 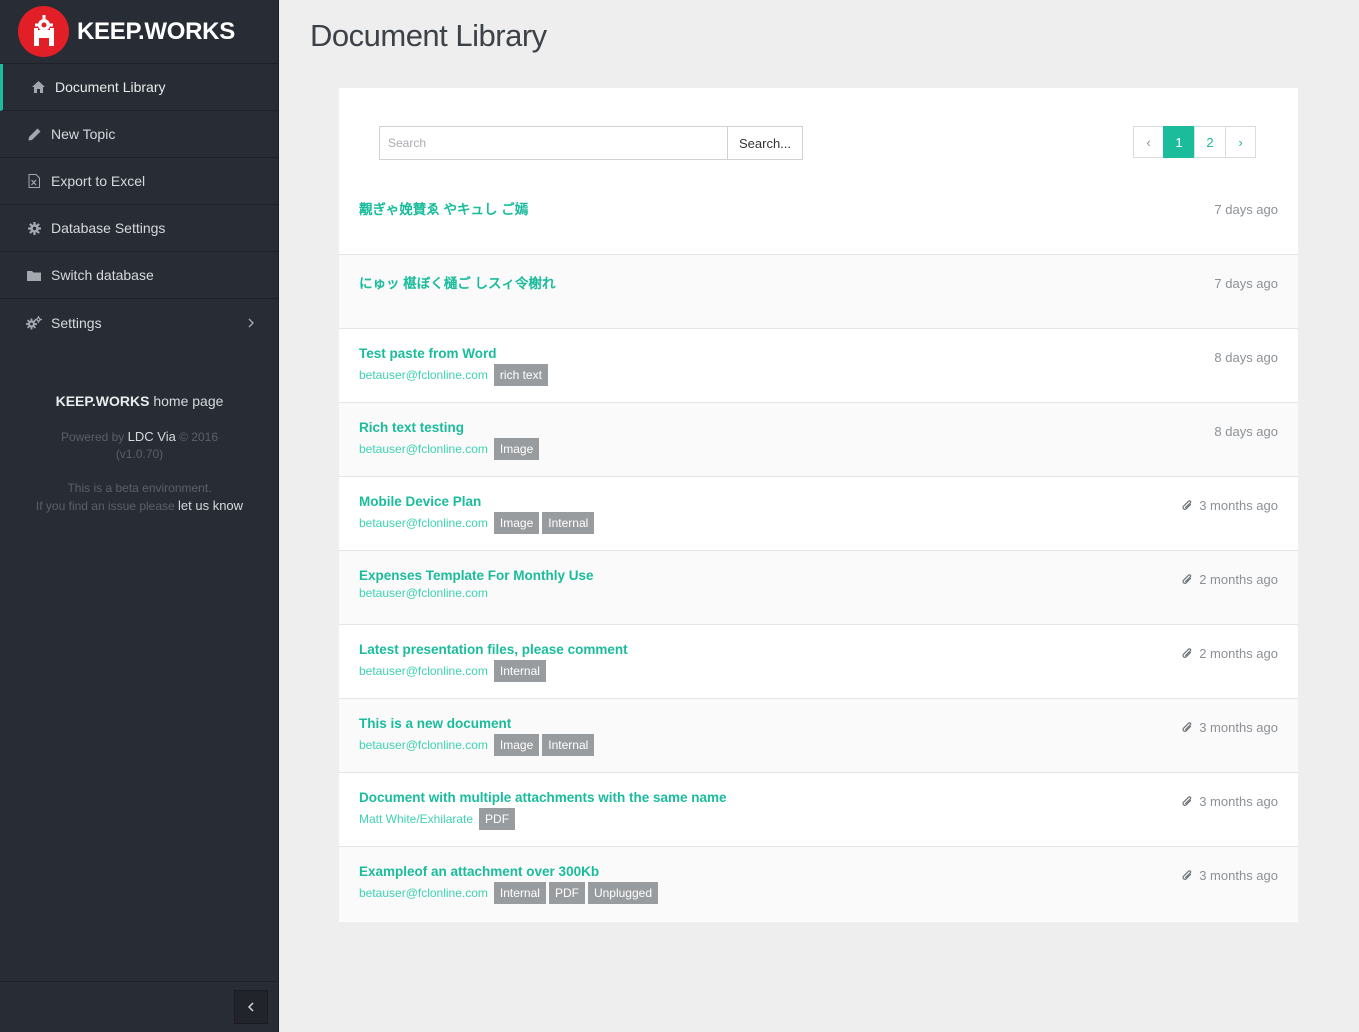 What do you see at coordinates (38, 87) in the screenshot?
I see `home-icon` at bounding box center [38, 87].